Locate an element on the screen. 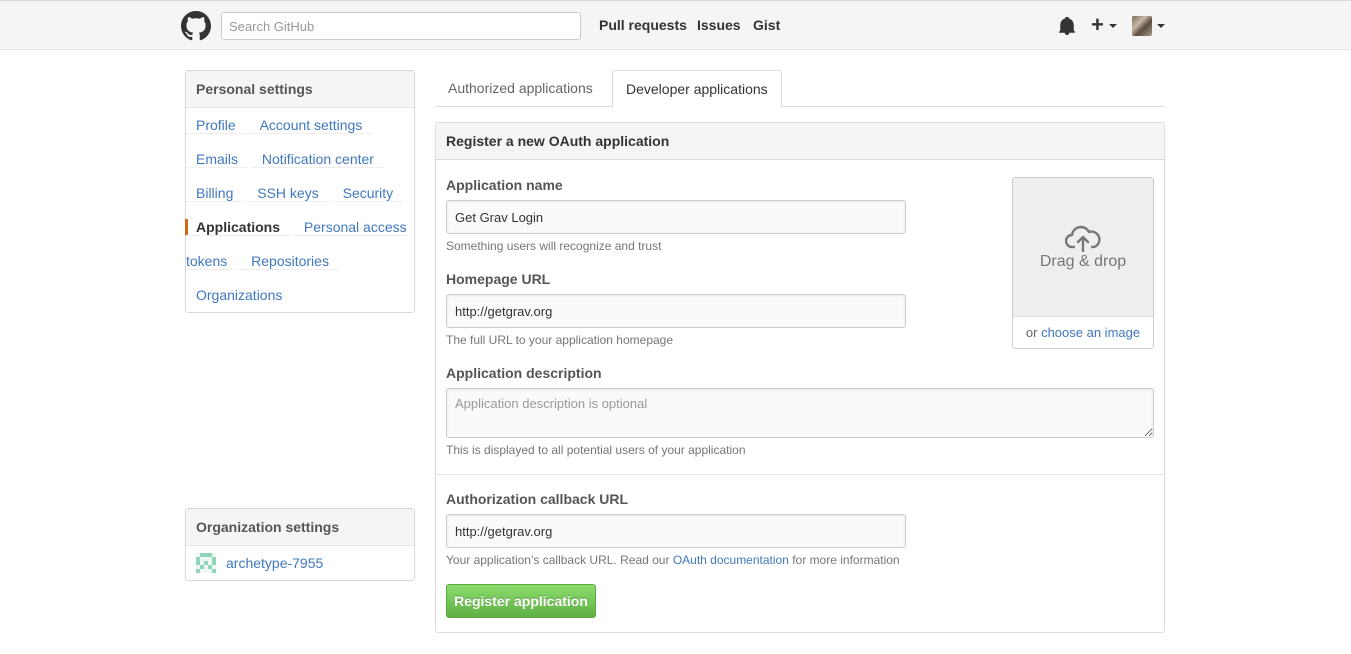 Image resolution: width=1351 pixels, height=654 pixels. search-input is located at coordinates (401, 26).